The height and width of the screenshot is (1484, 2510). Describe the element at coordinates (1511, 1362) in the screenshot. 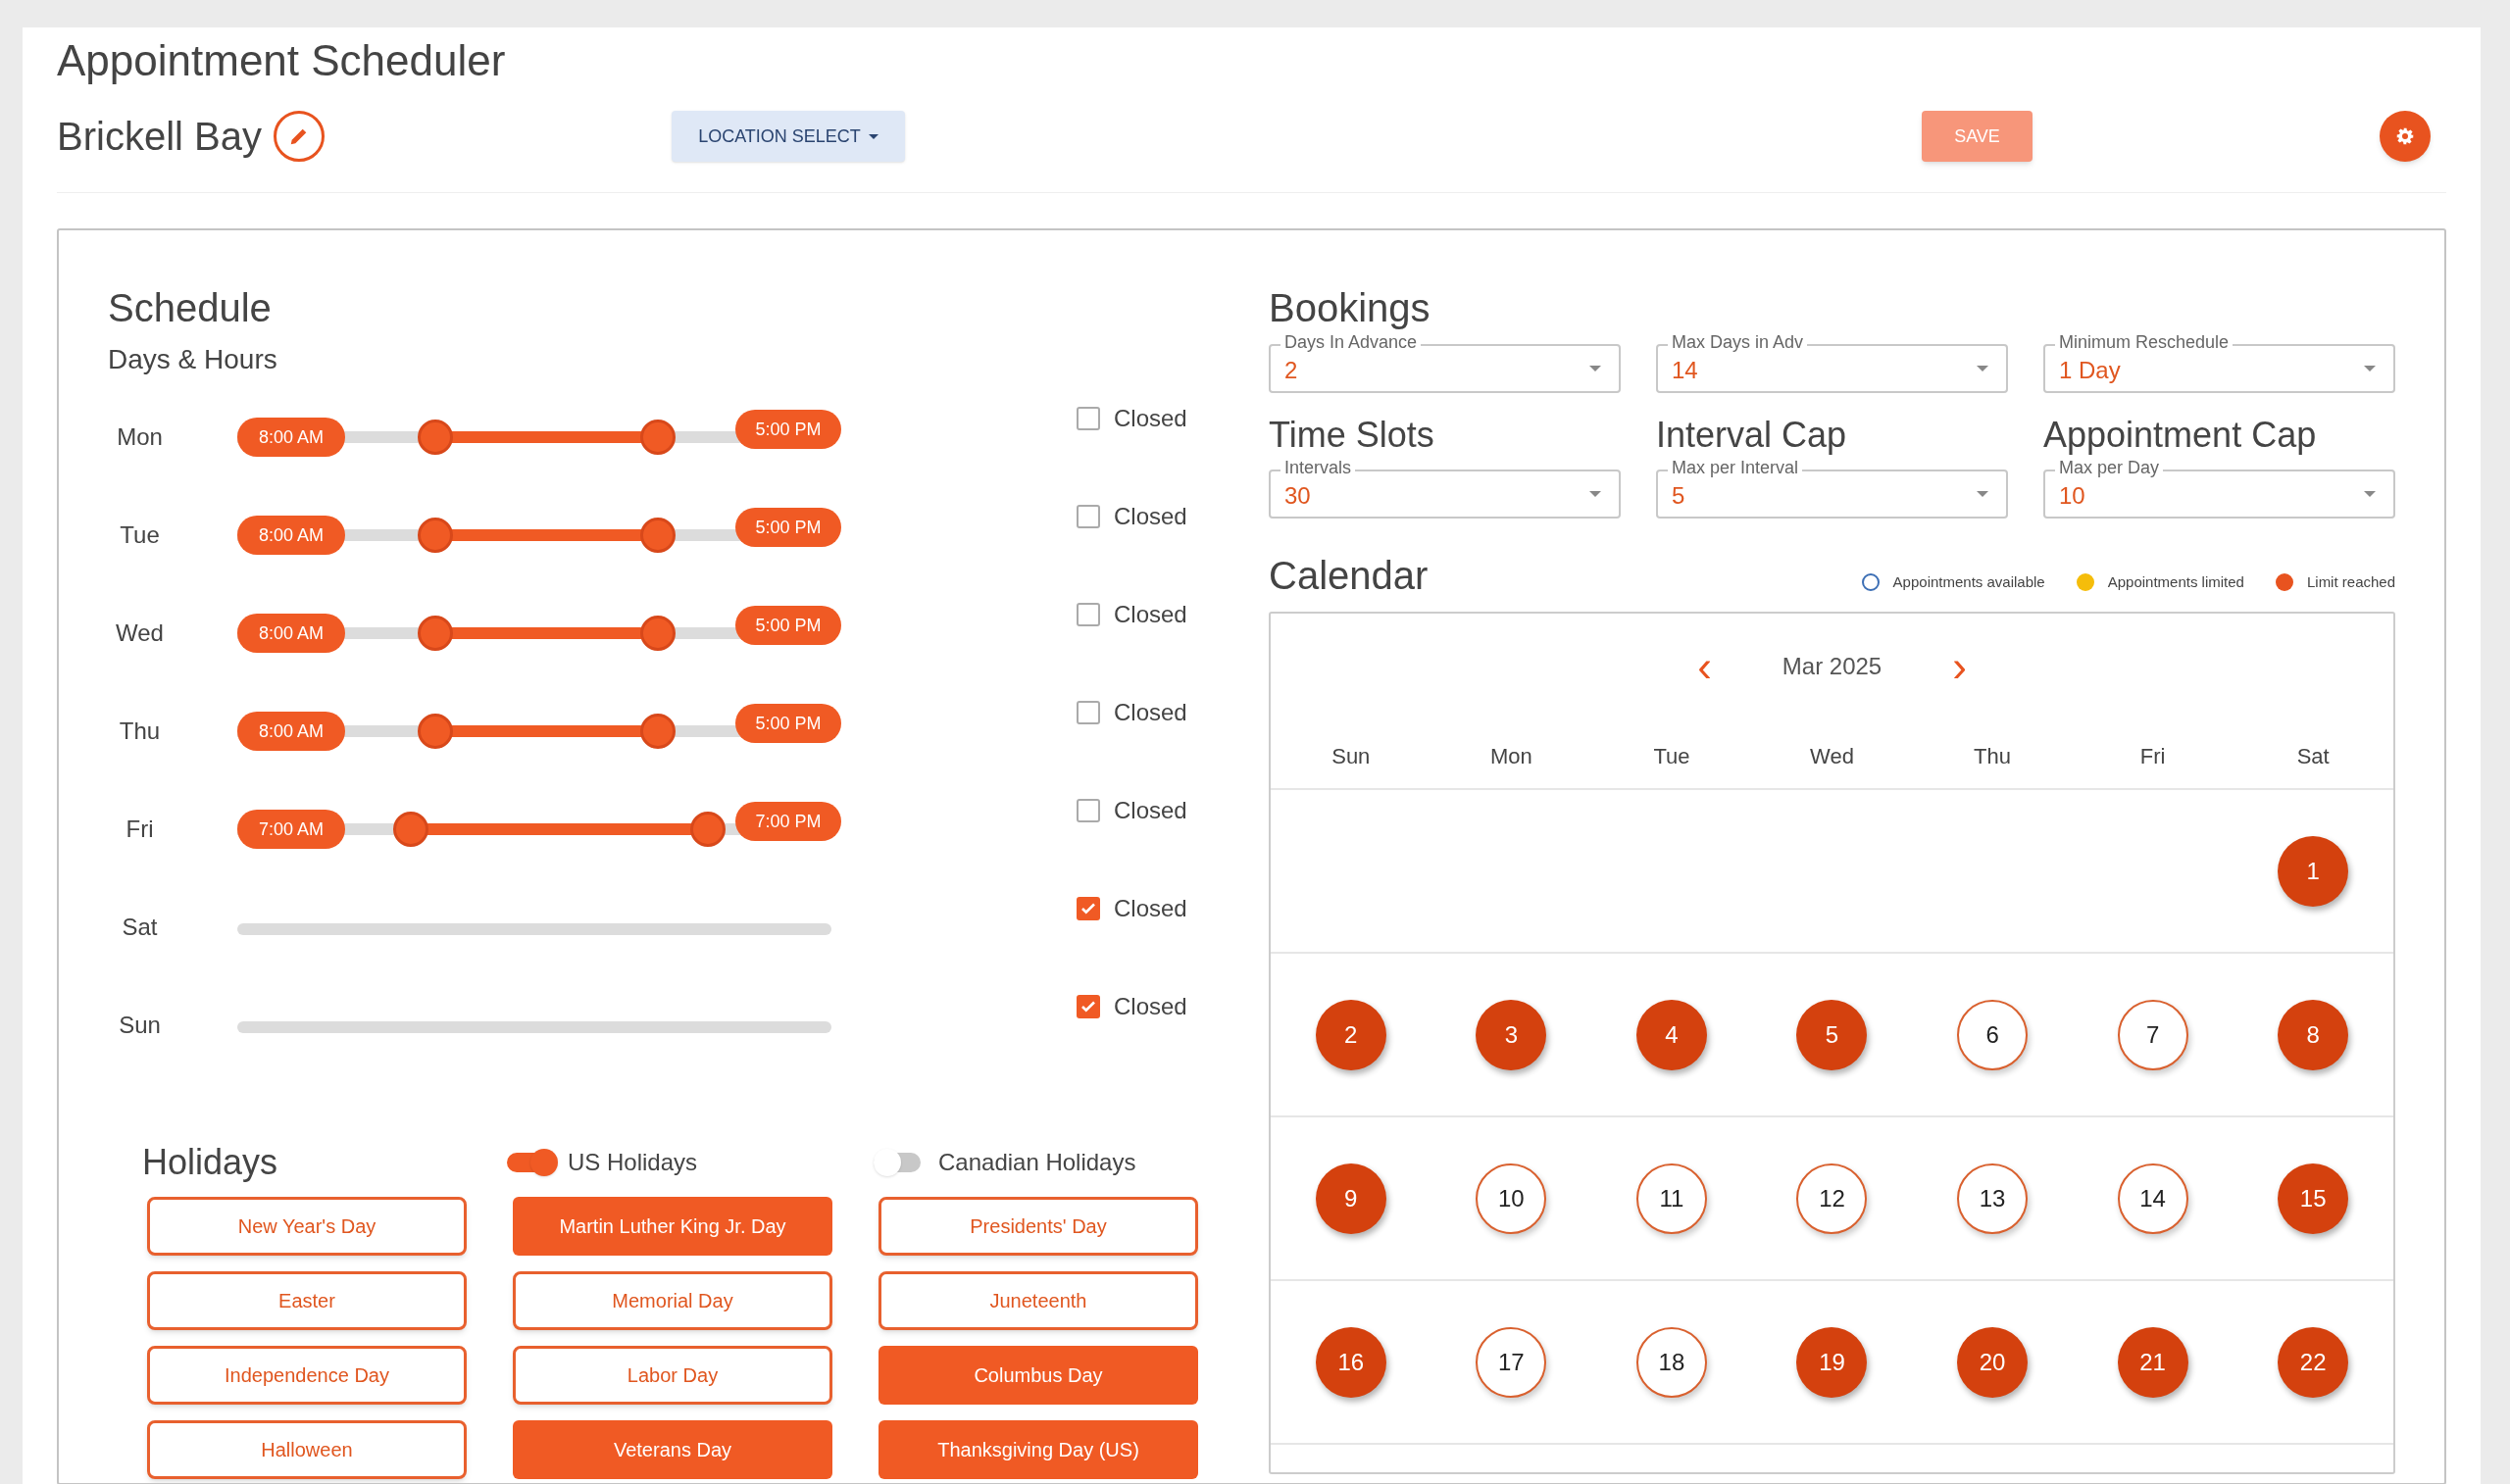

I see `calendar-day: 17` at that location.